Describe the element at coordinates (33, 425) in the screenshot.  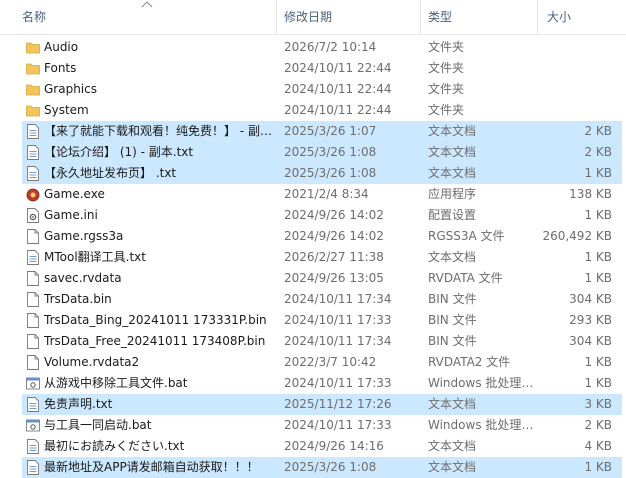
I see `batch-file-icon` at that location.